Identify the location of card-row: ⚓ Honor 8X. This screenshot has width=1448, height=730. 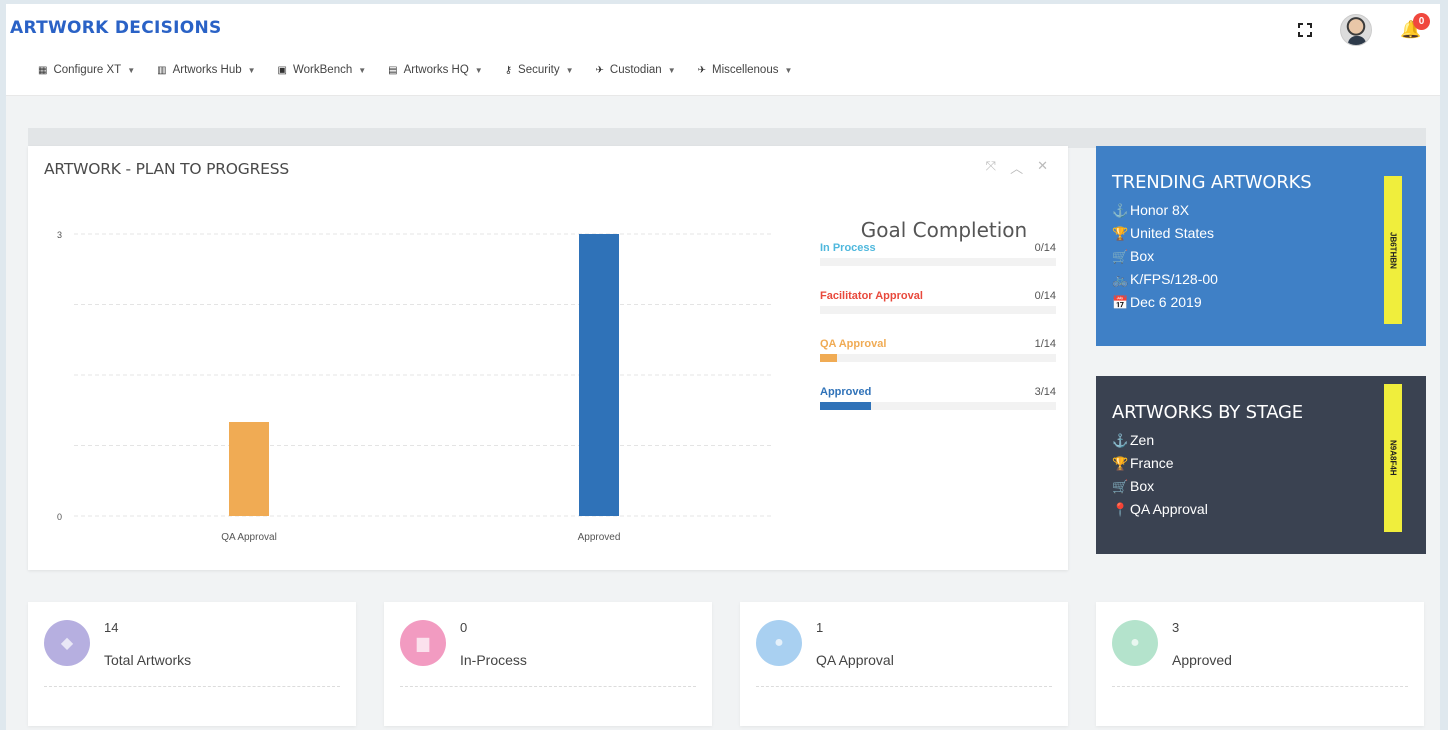
(1261, 210).